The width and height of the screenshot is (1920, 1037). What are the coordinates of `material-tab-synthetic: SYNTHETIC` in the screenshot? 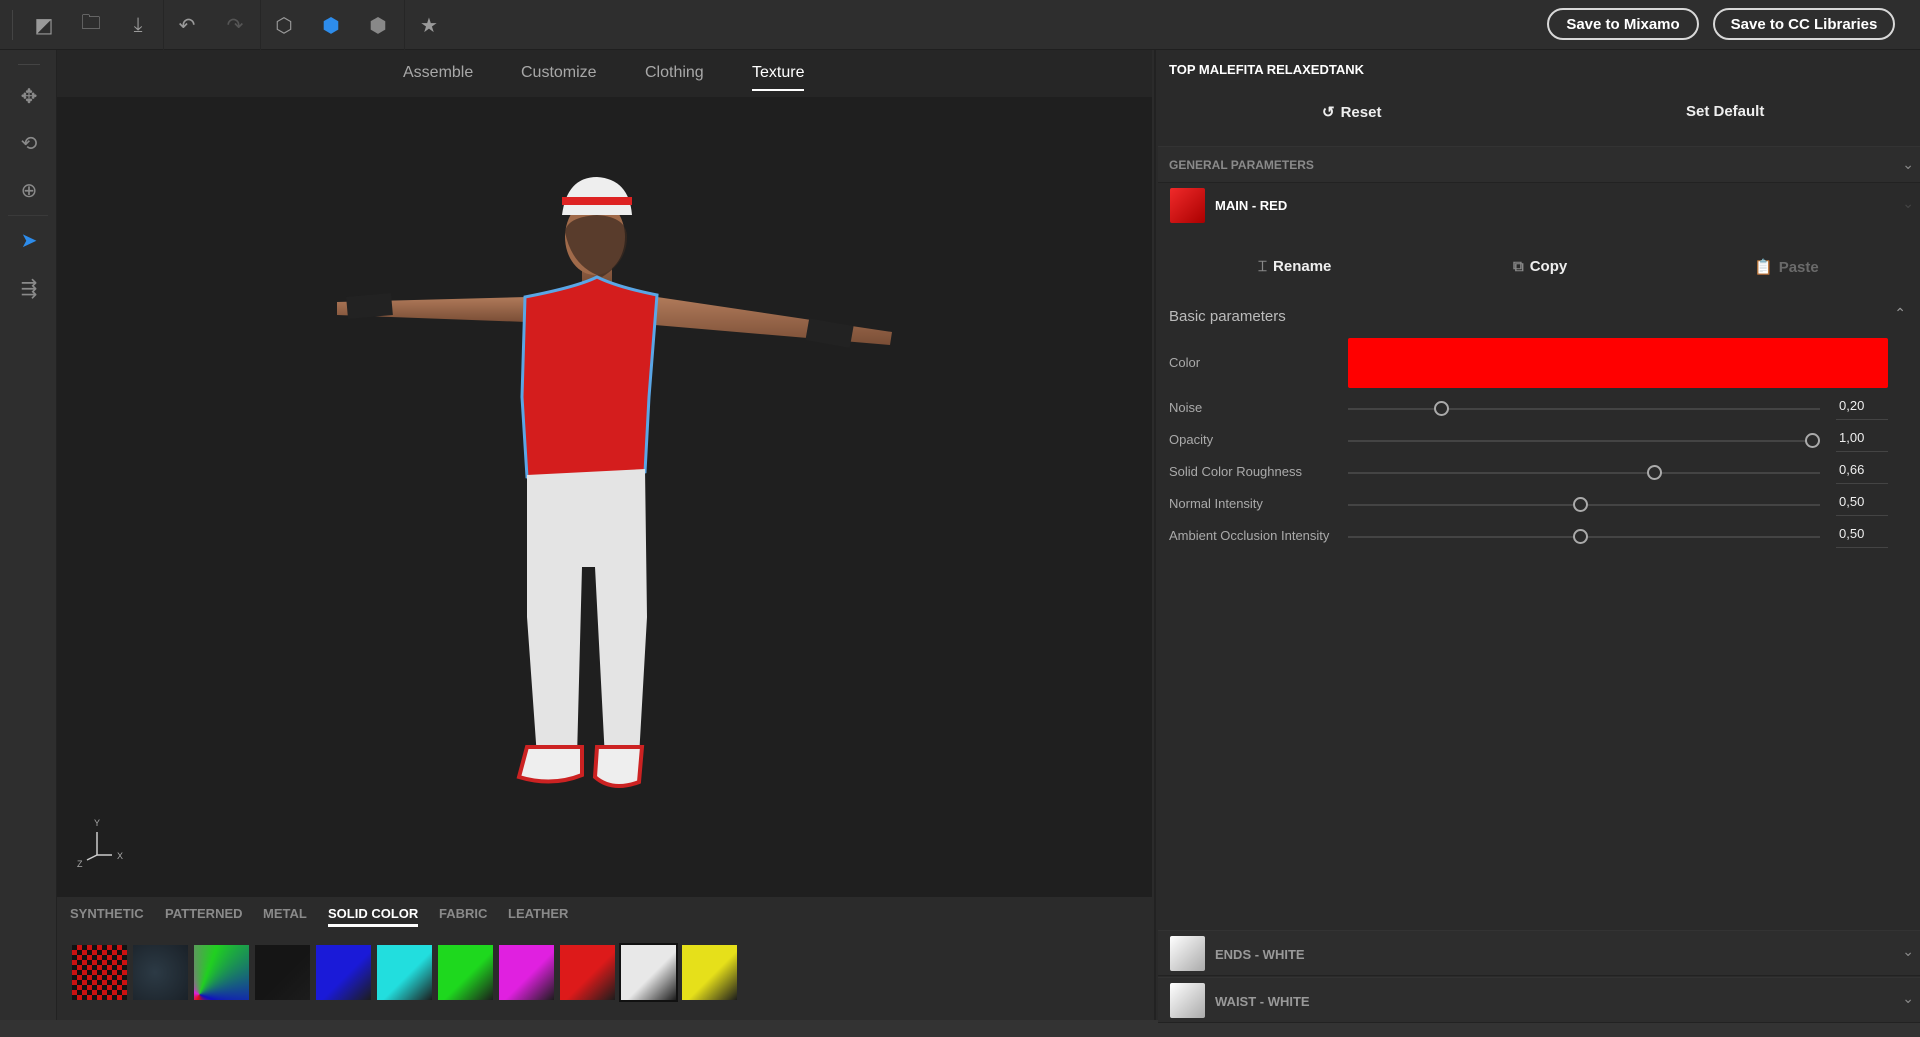 It's located at (107, 913).